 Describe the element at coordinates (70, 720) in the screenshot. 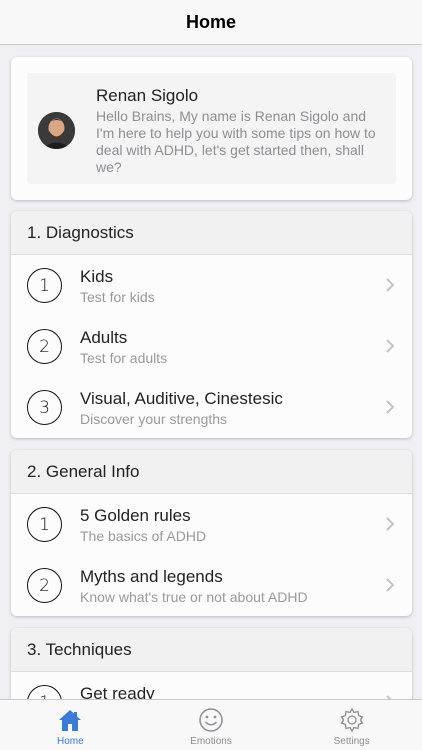

I see `home-icon` at that location.